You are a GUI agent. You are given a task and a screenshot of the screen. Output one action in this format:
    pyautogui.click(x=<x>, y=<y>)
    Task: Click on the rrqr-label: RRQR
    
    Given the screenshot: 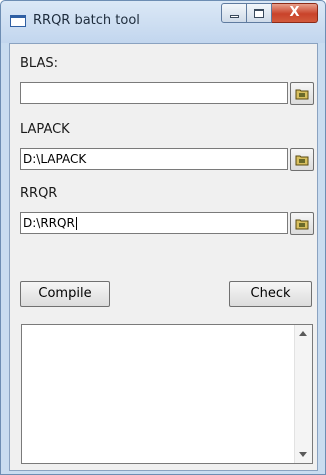 What is the action you would take?
    pyautogui.click(x=39, y=193)
    